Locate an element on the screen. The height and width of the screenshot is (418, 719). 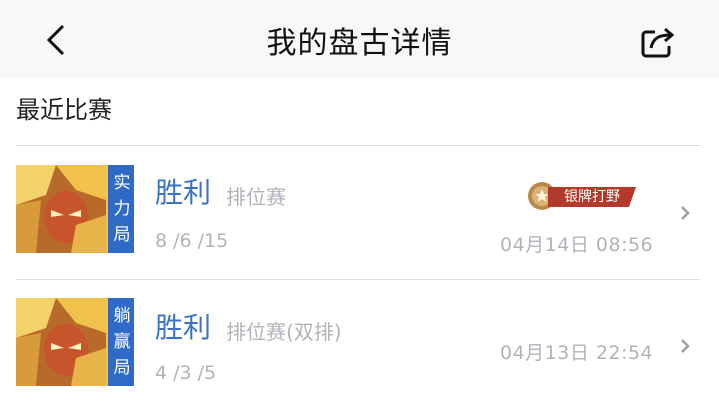
match-datetime: 04月14日 08:56 is located at coordinates (577, 245).